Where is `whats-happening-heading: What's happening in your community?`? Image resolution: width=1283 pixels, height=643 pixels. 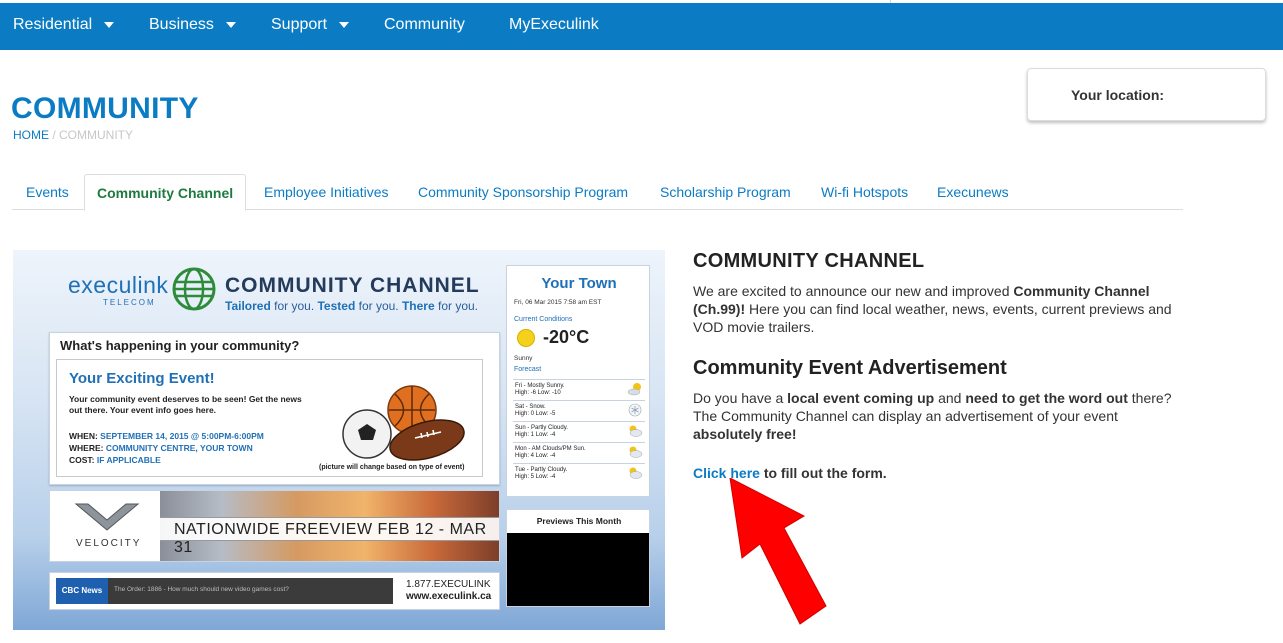 whats-happening-heading: What's happening in your community? is located at coordinates (180, 345).